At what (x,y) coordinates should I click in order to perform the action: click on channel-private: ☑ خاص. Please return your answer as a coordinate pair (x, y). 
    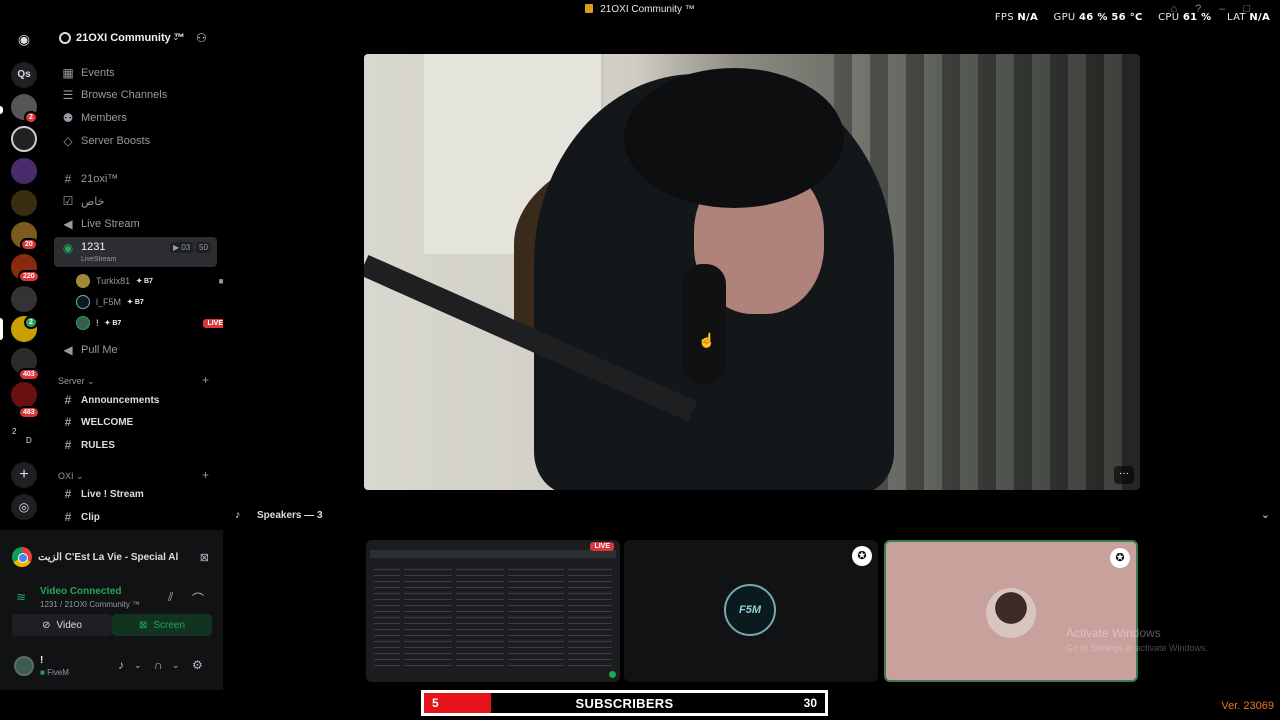
    Looking at the image, I should click on (135, 201).